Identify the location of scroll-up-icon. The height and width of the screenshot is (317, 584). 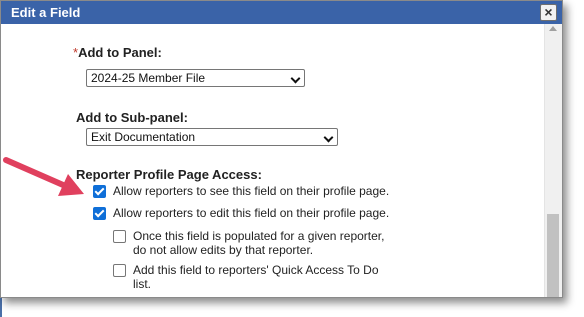
(553, 28).